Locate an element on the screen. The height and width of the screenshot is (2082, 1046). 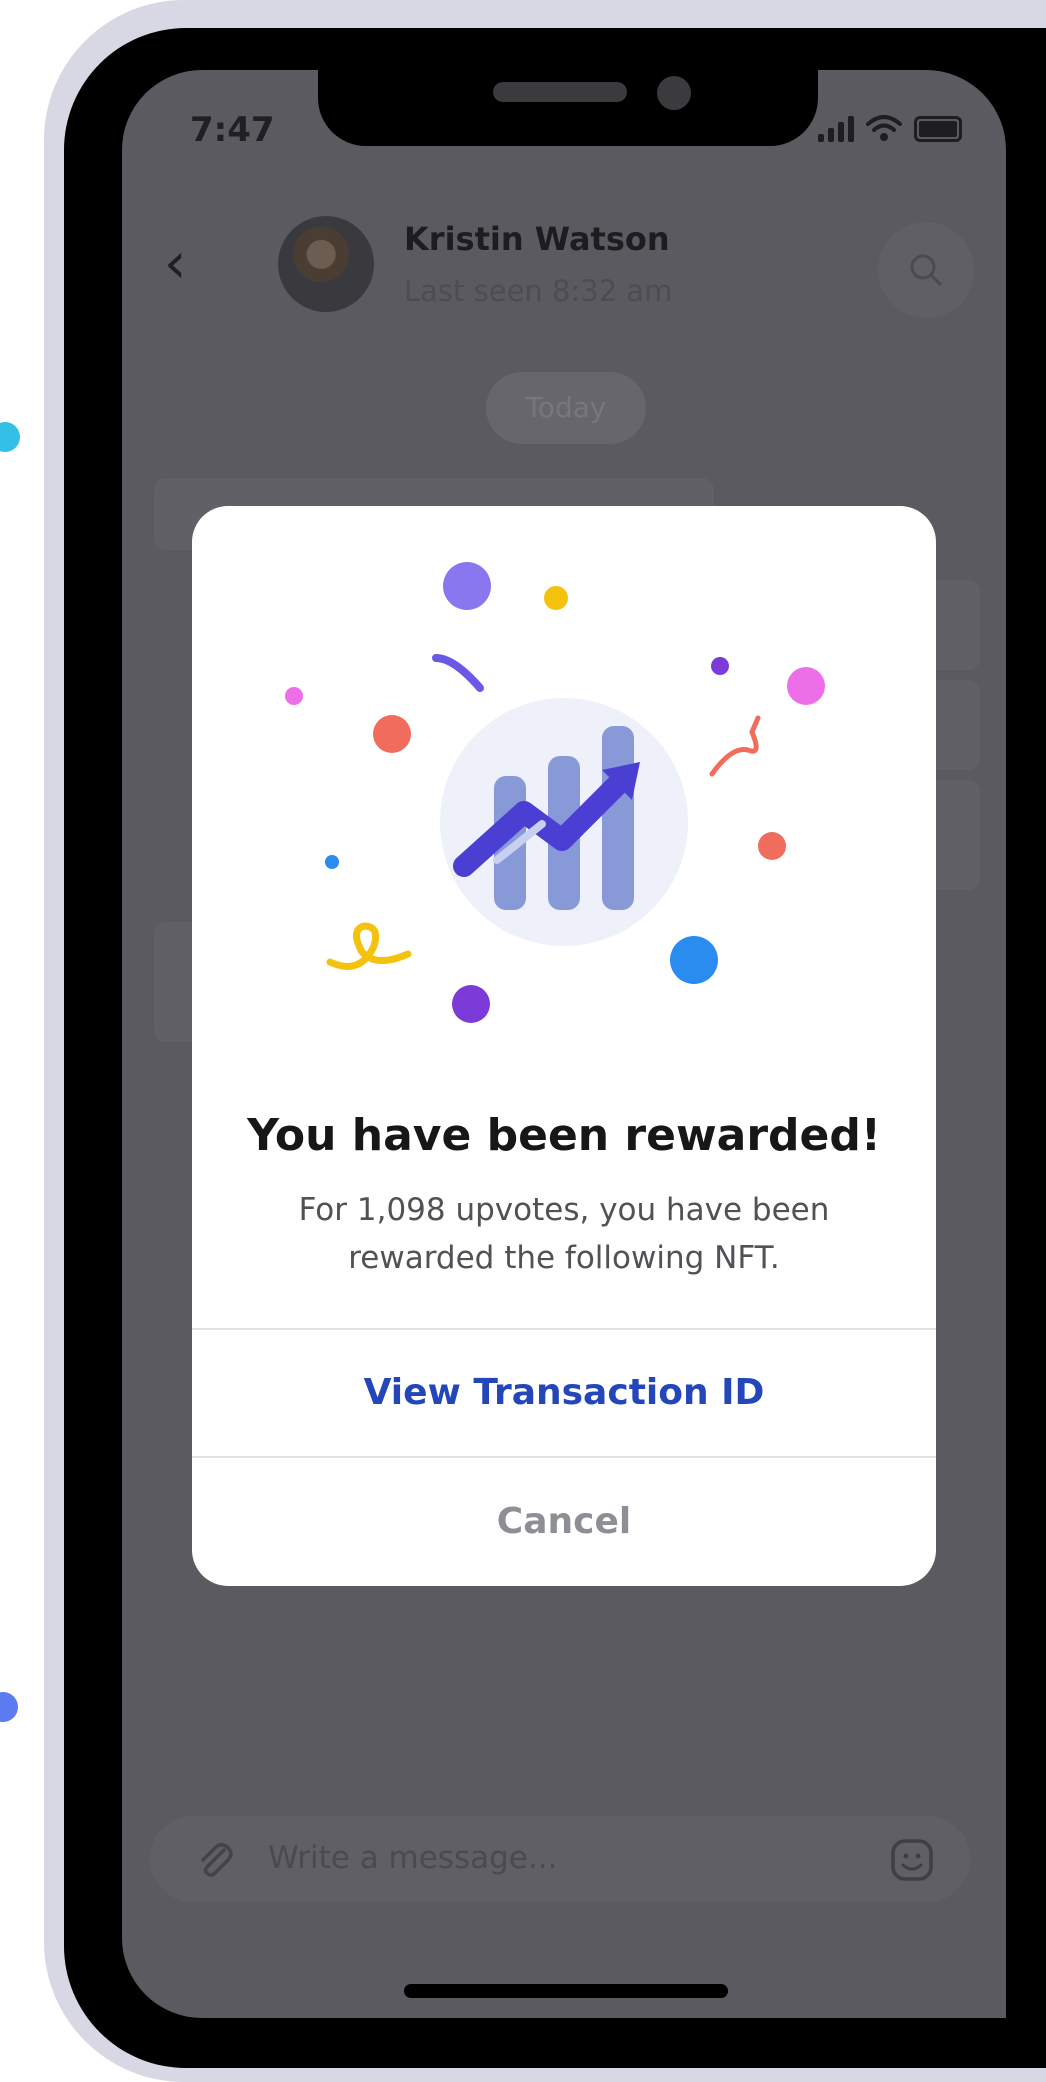
battery-icon is located at coordinates (938, 129).